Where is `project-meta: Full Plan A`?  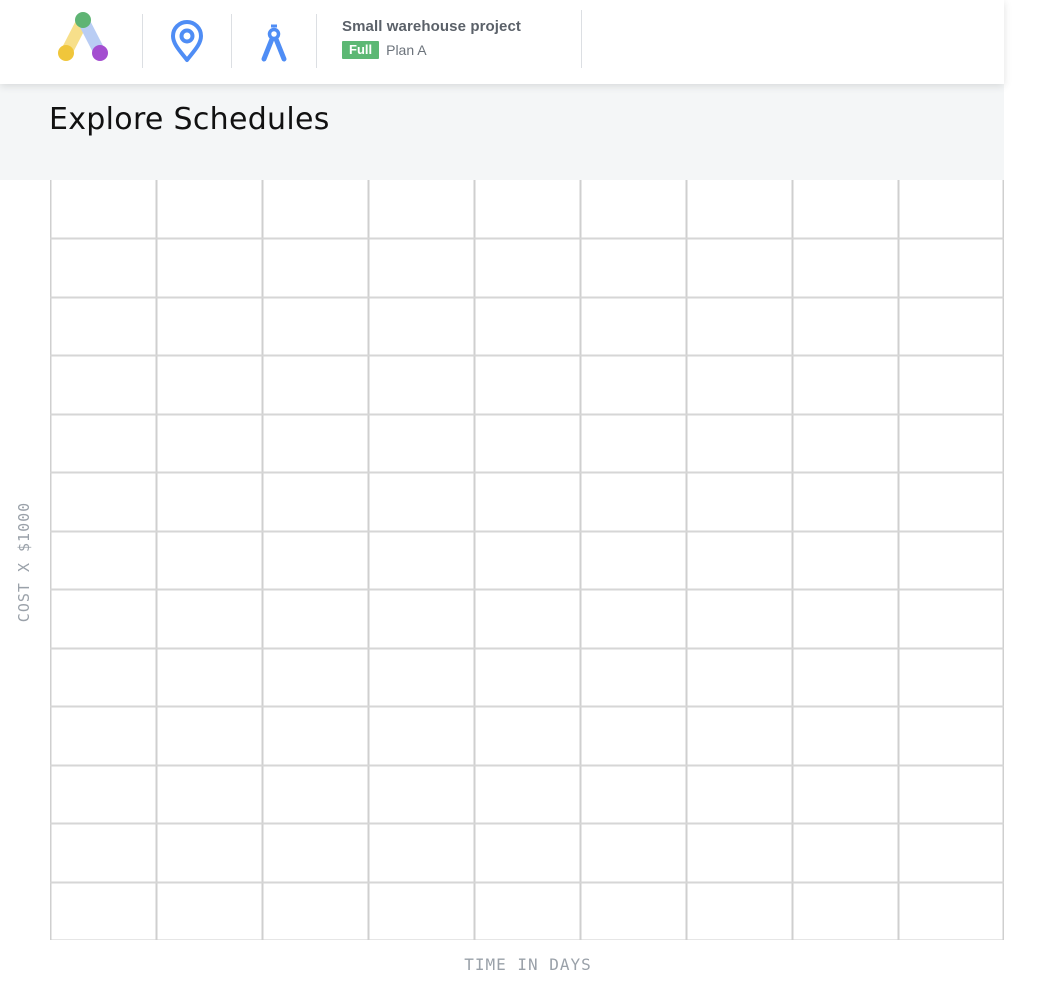
project-meta: Full Plan A is located at coordinates (431, 50).